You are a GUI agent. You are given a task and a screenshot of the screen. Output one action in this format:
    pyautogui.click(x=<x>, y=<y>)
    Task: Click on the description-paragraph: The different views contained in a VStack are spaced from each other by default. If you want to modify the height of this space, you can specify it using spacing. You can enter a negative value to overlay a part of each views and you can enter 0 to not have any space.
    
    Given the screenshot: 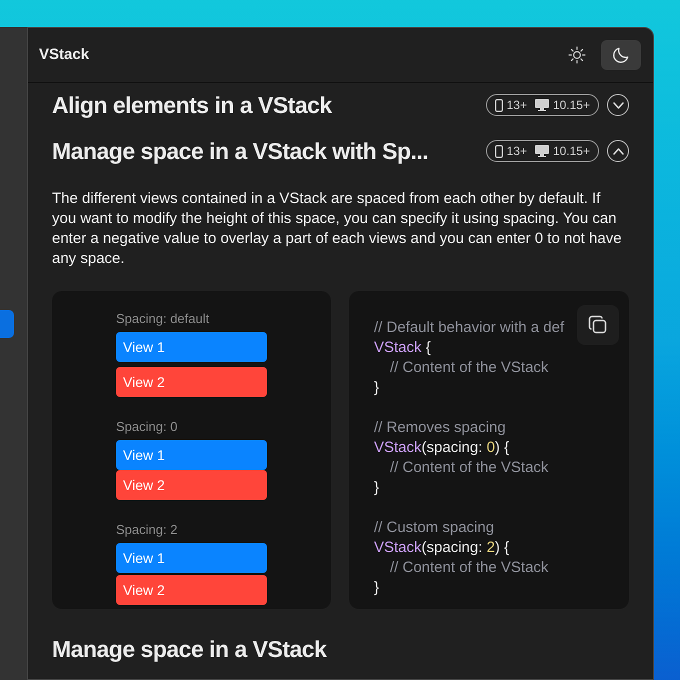 What is the action you would take?
    pyautogui.click(x=337, y=229)
    